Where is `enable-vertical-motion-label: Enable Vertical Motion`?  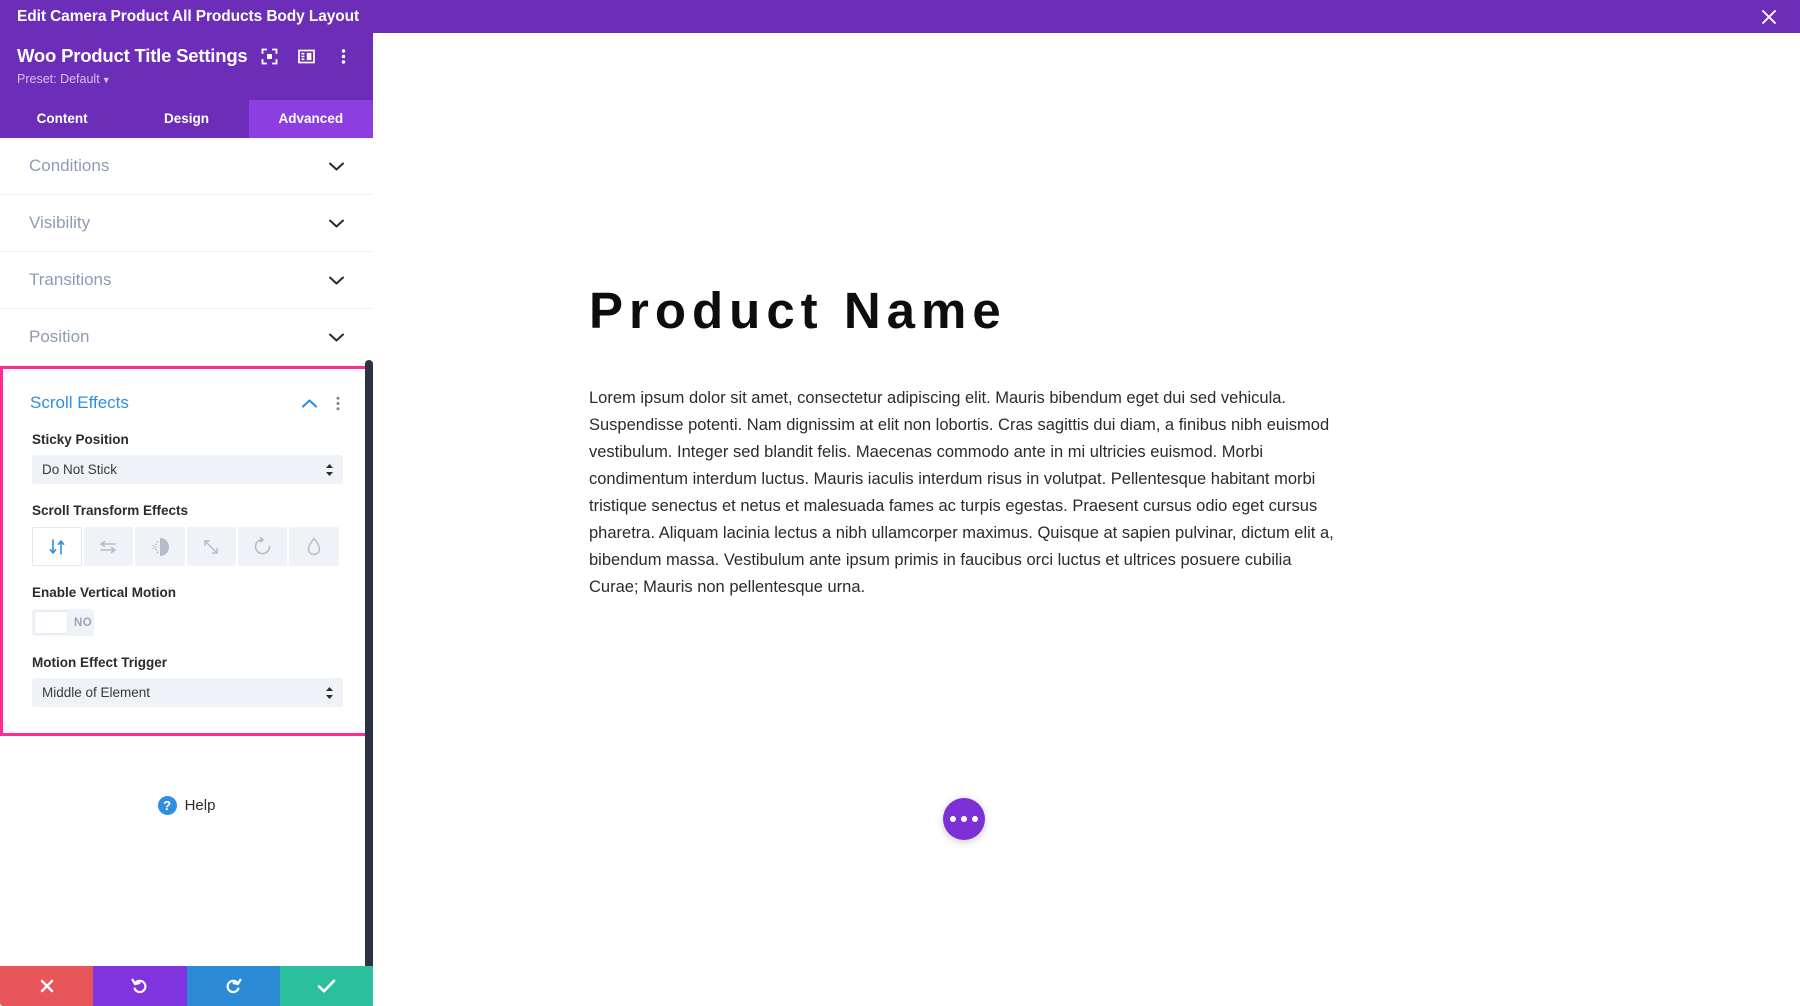
enable-vertical-motion-label: Enable Vertical Motion is located at coordinates (104, 592).